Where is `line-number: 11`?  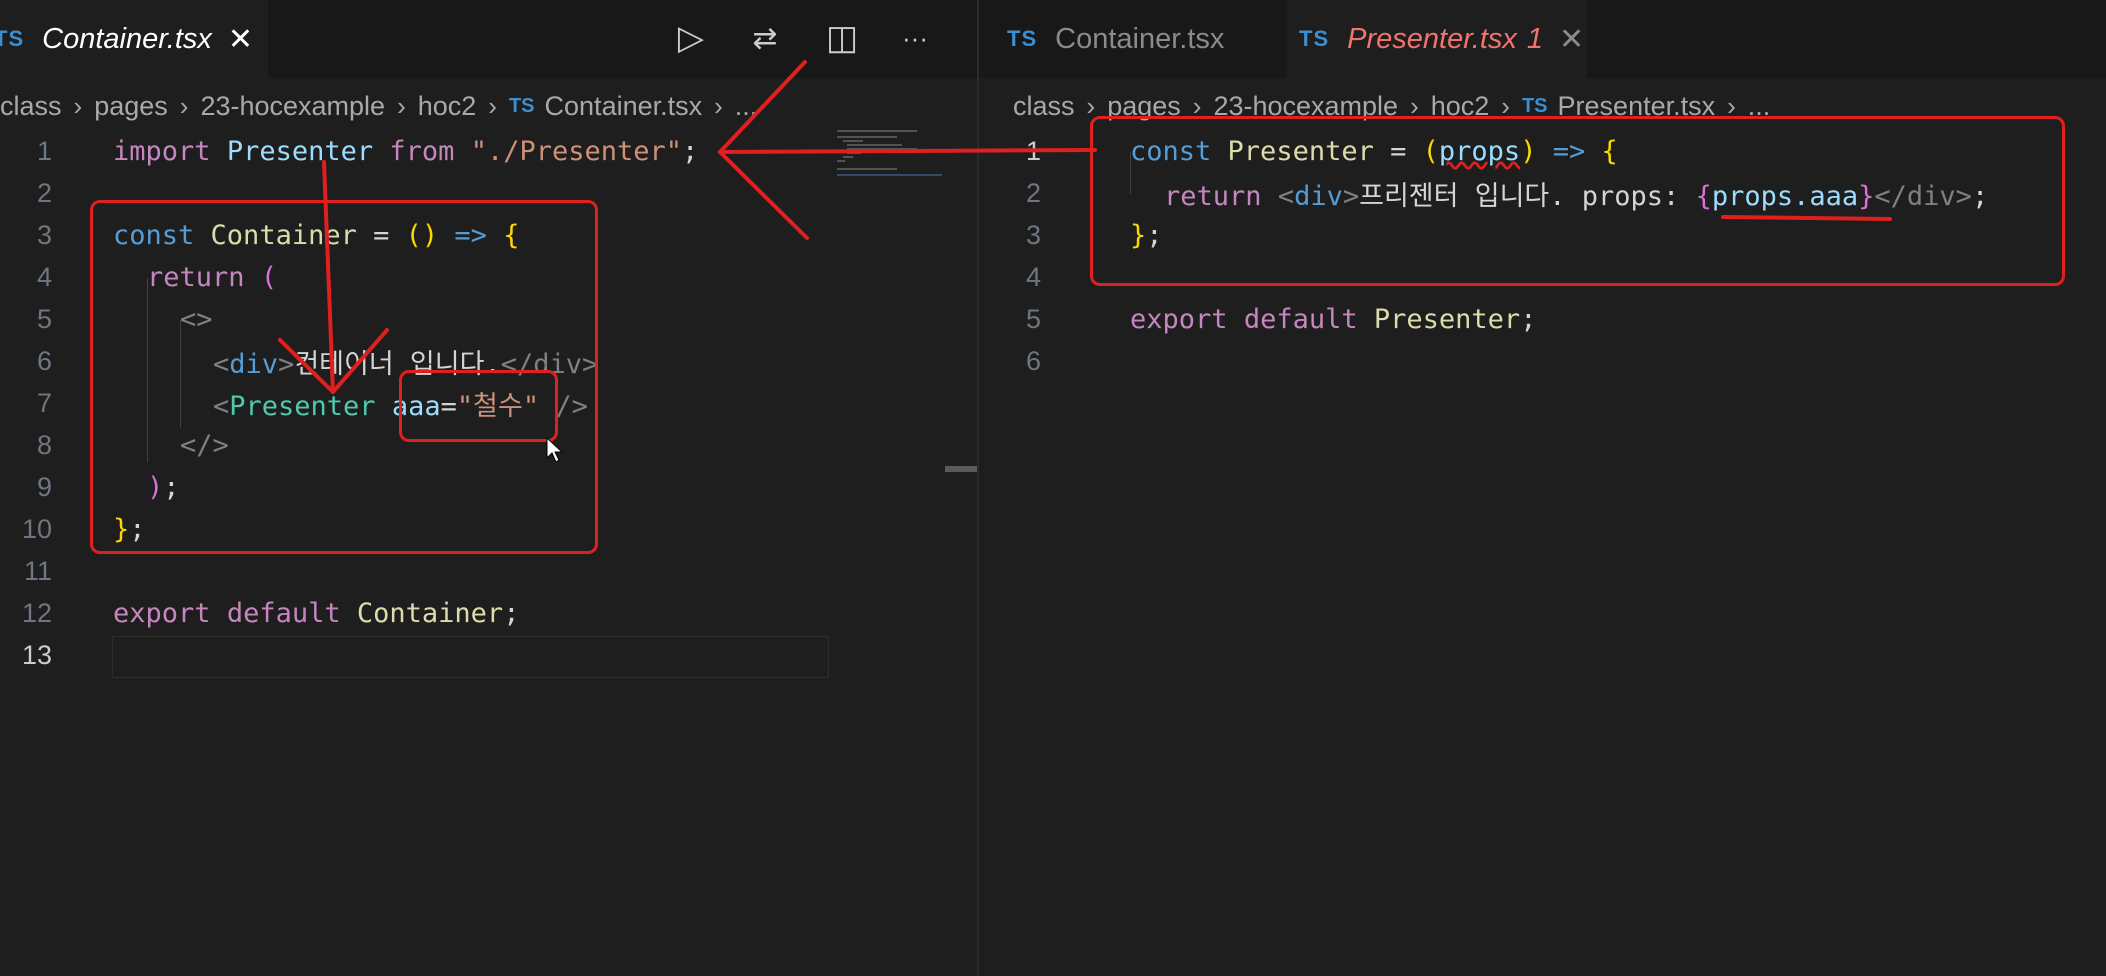 line-number: 11 is located at coordinates (37, 570).